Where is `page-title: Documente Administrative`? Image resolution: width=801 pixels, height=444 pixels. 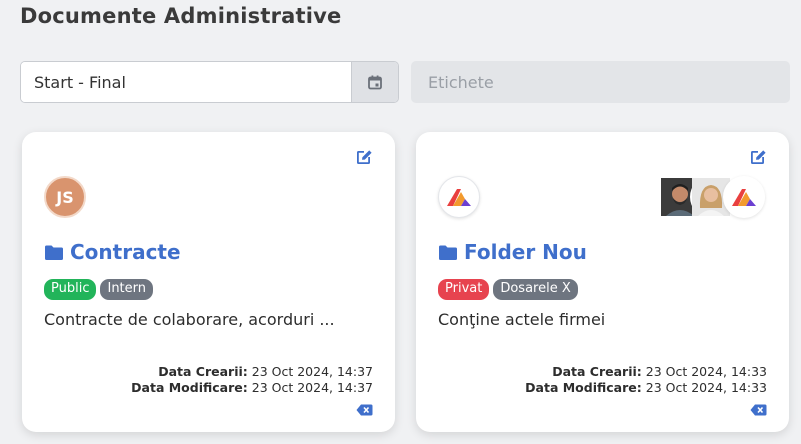
page-title: Documente Administrative is located at coordinates (181, 16).